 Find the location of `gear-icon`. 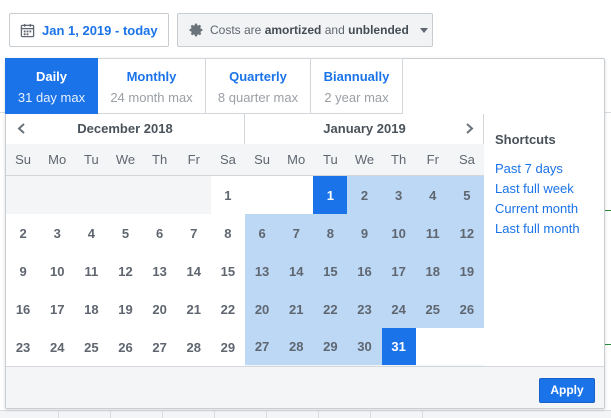

gear-icon is located at coordinates (196, 30).